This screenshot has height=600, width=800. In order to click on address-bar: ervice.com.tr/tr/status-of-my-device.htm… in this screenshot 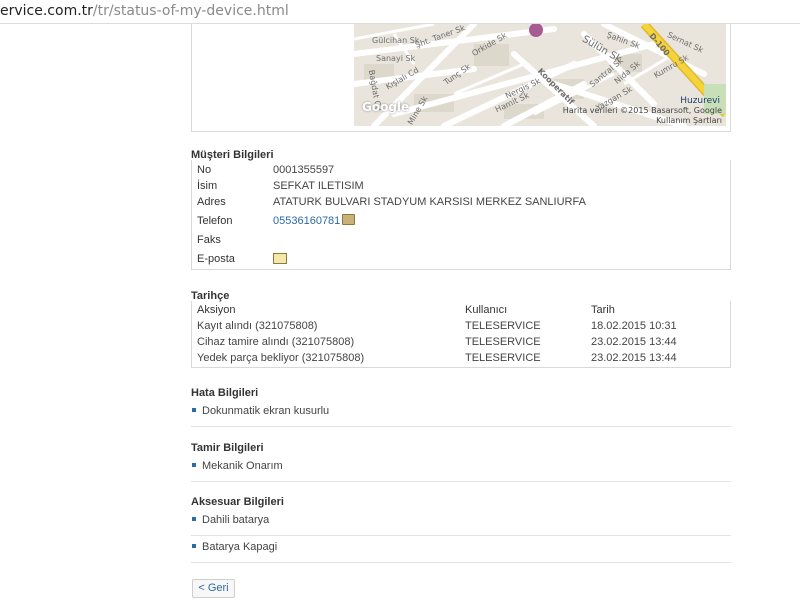, I will do `click(400, 12)`.